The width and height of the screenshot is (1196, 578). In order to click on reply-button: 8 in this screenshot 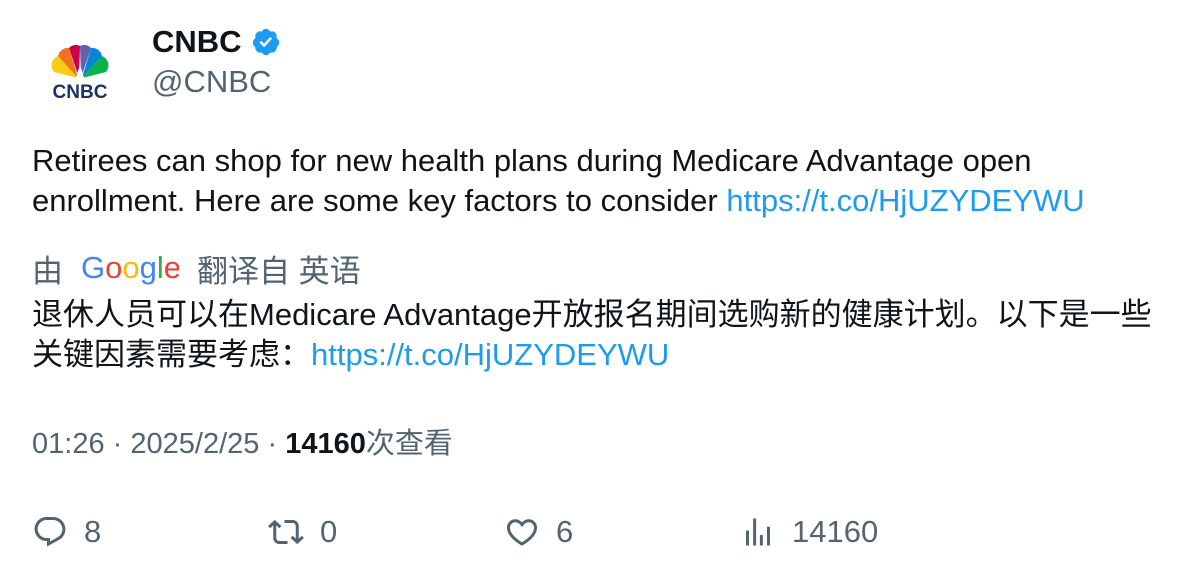, I will do `click(66, 532)`.